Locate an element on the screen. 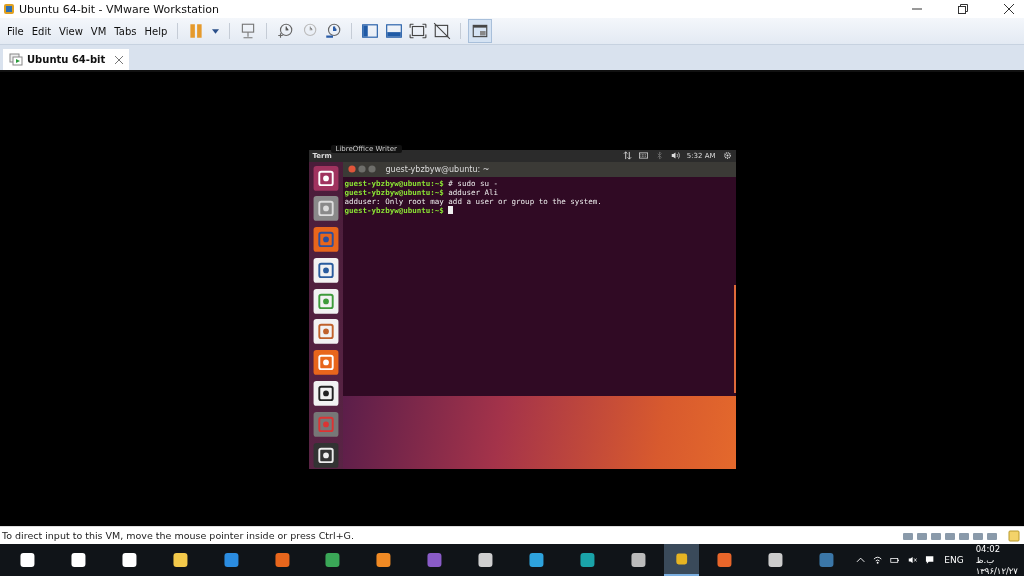 Image resolution: width=1024 pixels, height=576 pixels. keyboard-icon is located at coordinates (643, 155).